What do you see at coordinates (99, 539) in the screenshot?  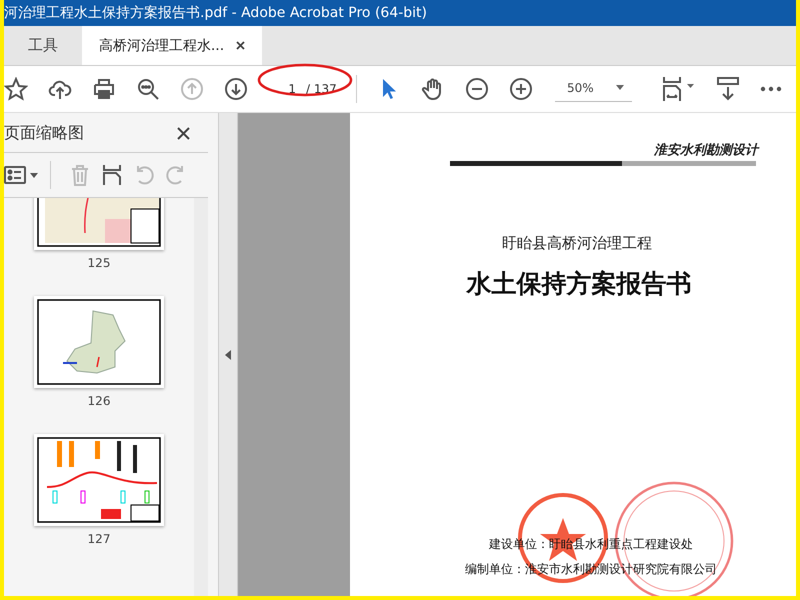 I see `page-number-label: 127` at bounding box center [99, 539].